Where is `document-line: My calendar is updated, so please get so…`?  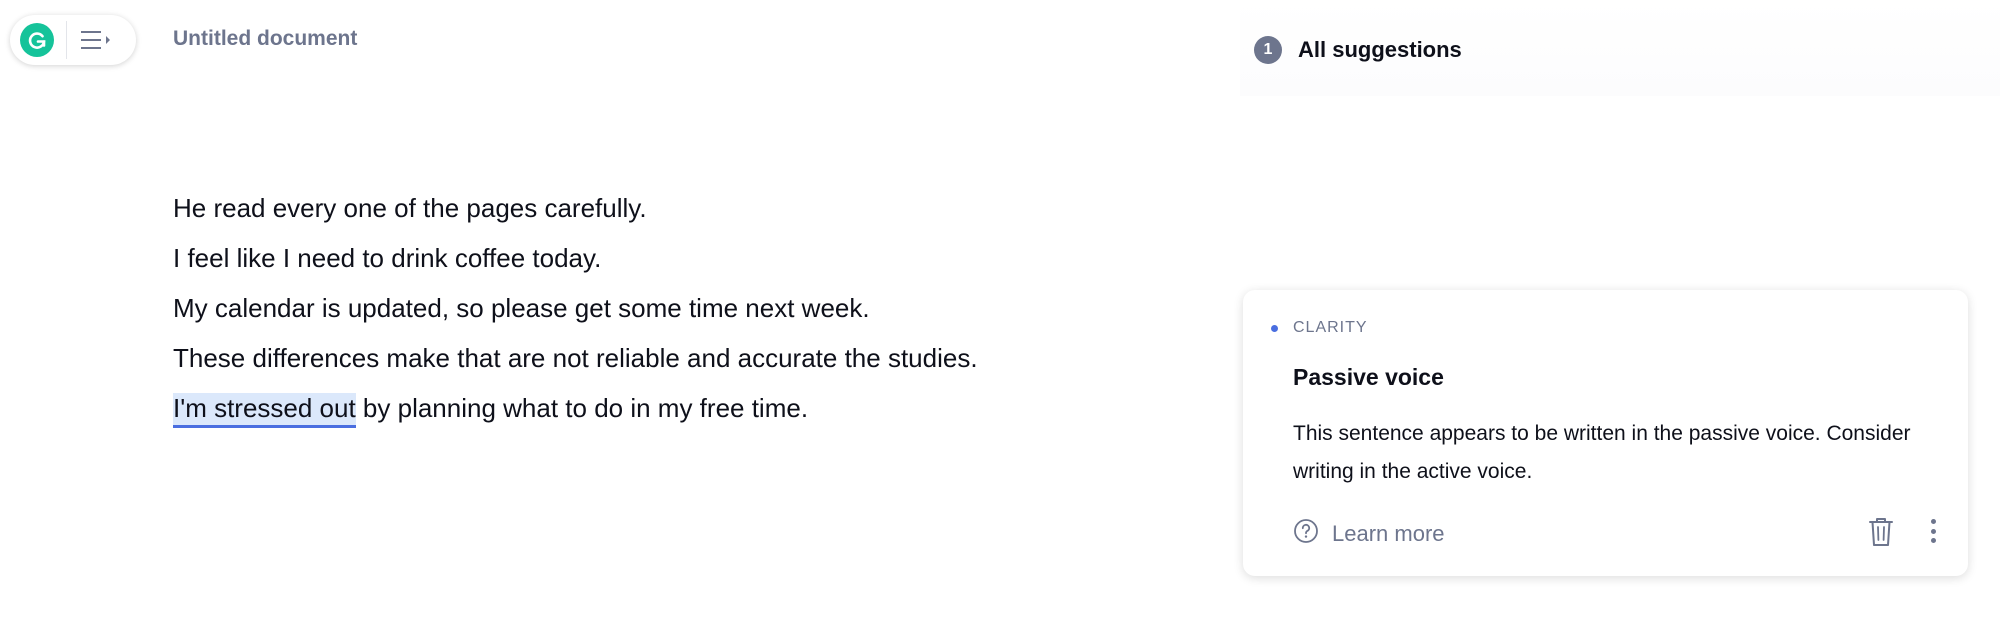 document-line: My calendar is updated, so please get so… is located at coordinates (673, 308).